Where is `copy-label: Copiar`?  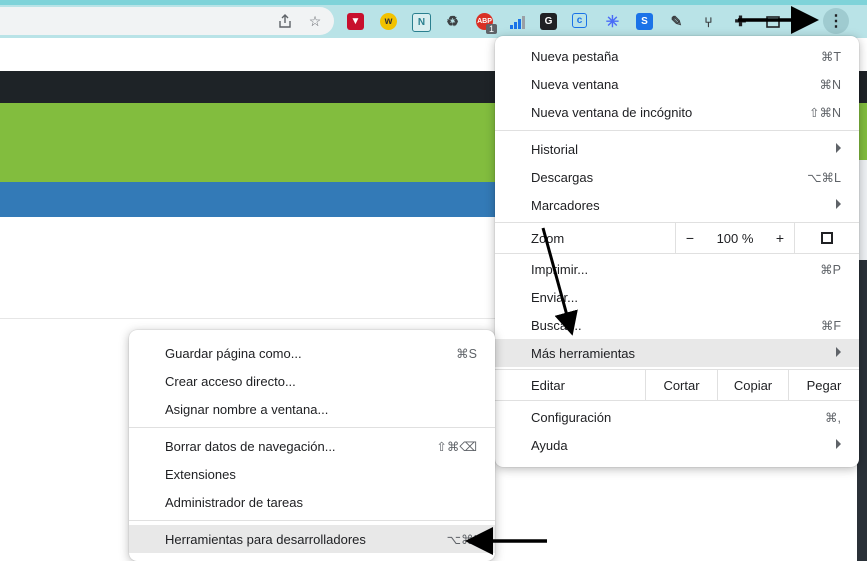
copy-label: Copiar is located at coordinates (753, 385).